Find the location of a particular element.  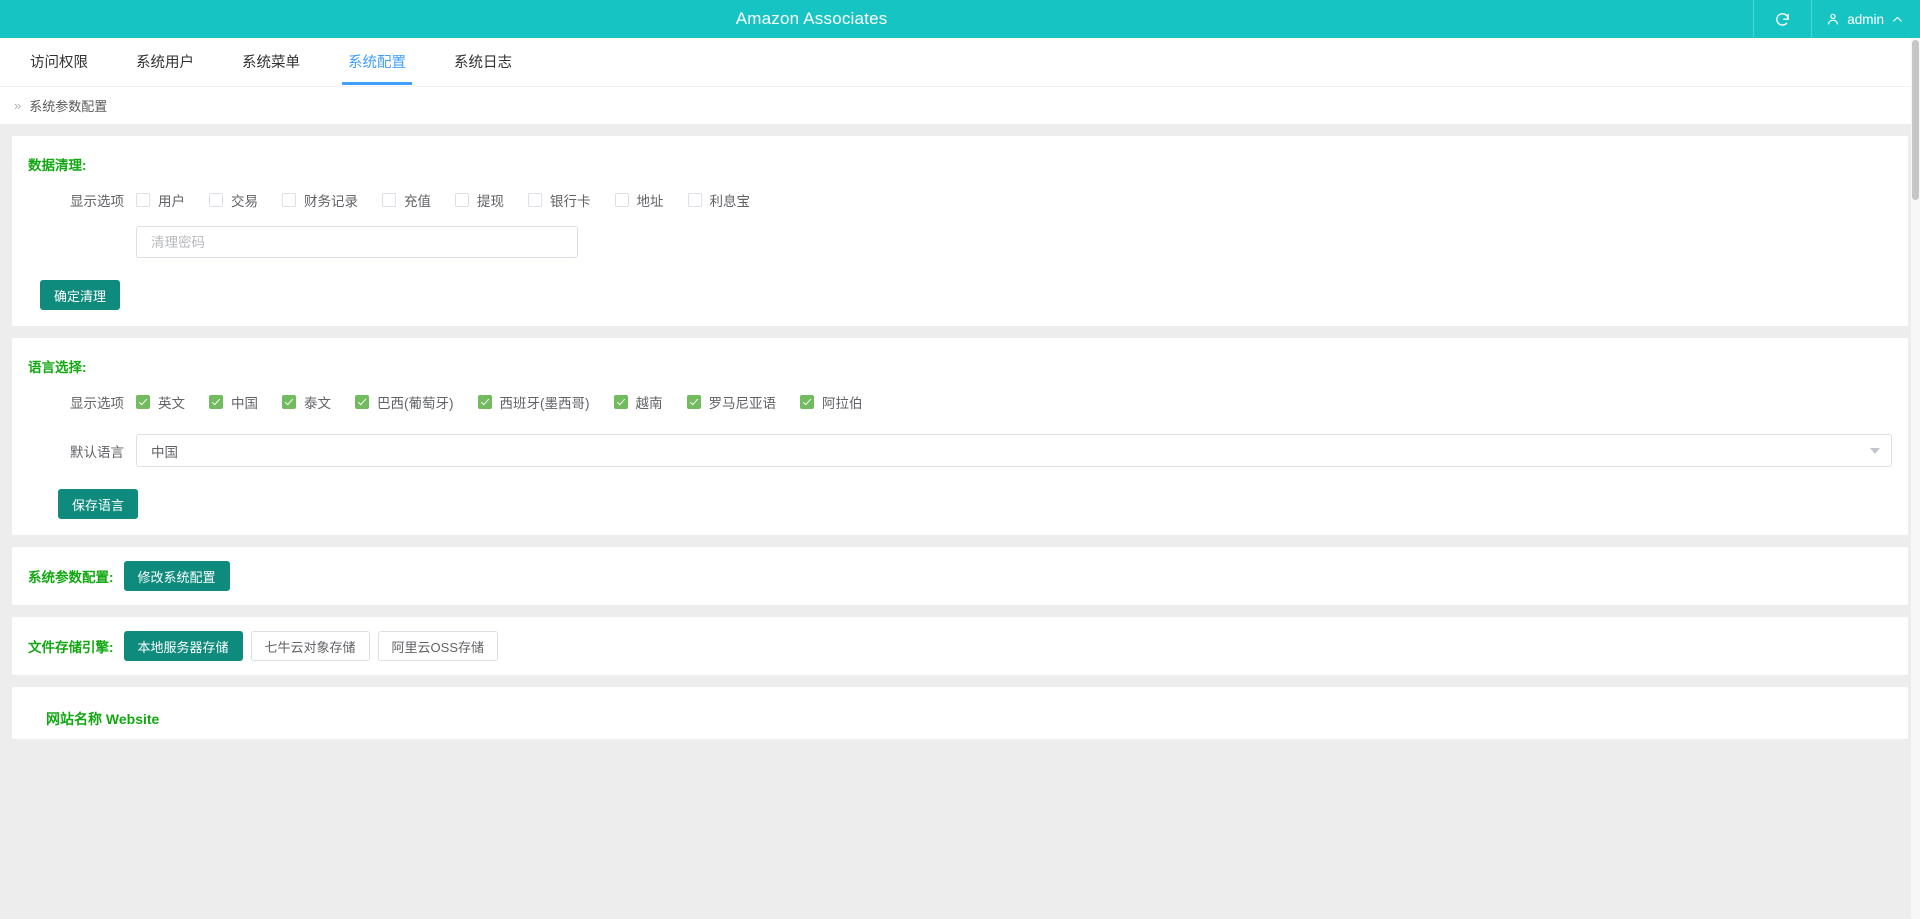

checkbox-label: 财务记录 is located at coordinates (331, 201).